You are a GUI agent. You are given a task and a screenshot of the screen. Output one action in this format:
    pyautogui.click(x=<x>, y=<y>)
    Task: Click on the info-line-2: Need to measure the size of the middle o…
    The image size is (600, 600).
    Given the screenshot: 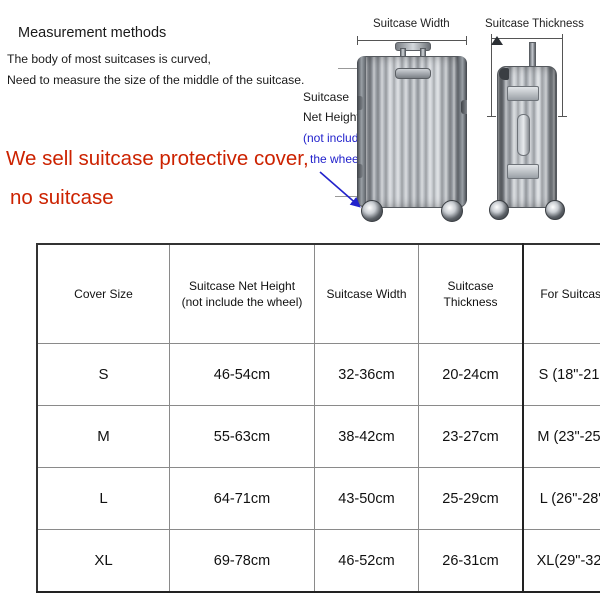 What is the action you would take?
    pyautogui.click(x=156, y=80)
    